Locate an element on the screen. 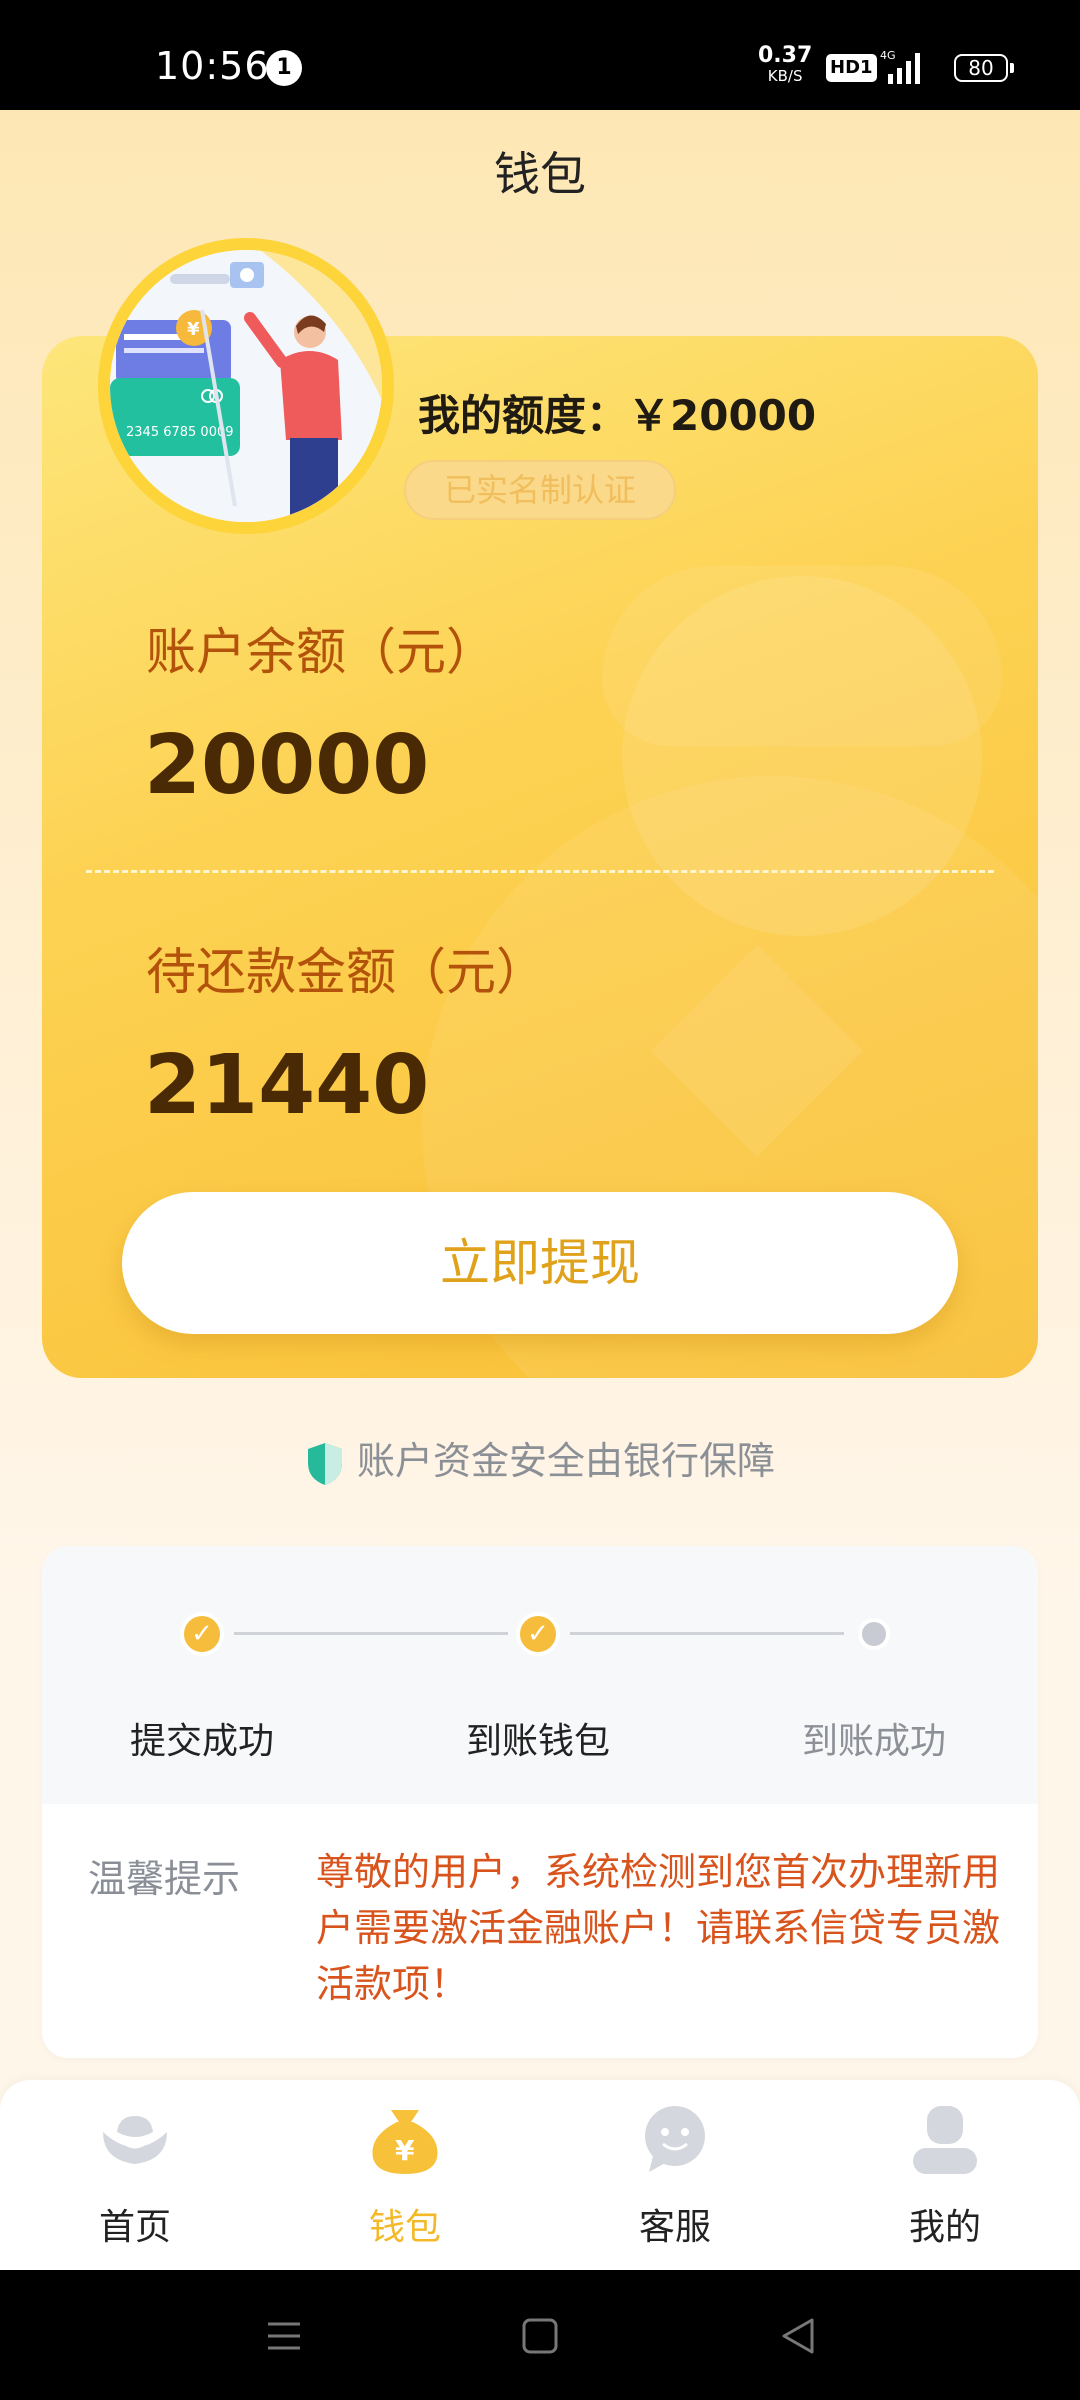 The image size is (1080, 2400). tab-service: 客服 is located at coordinates (675, 2175).